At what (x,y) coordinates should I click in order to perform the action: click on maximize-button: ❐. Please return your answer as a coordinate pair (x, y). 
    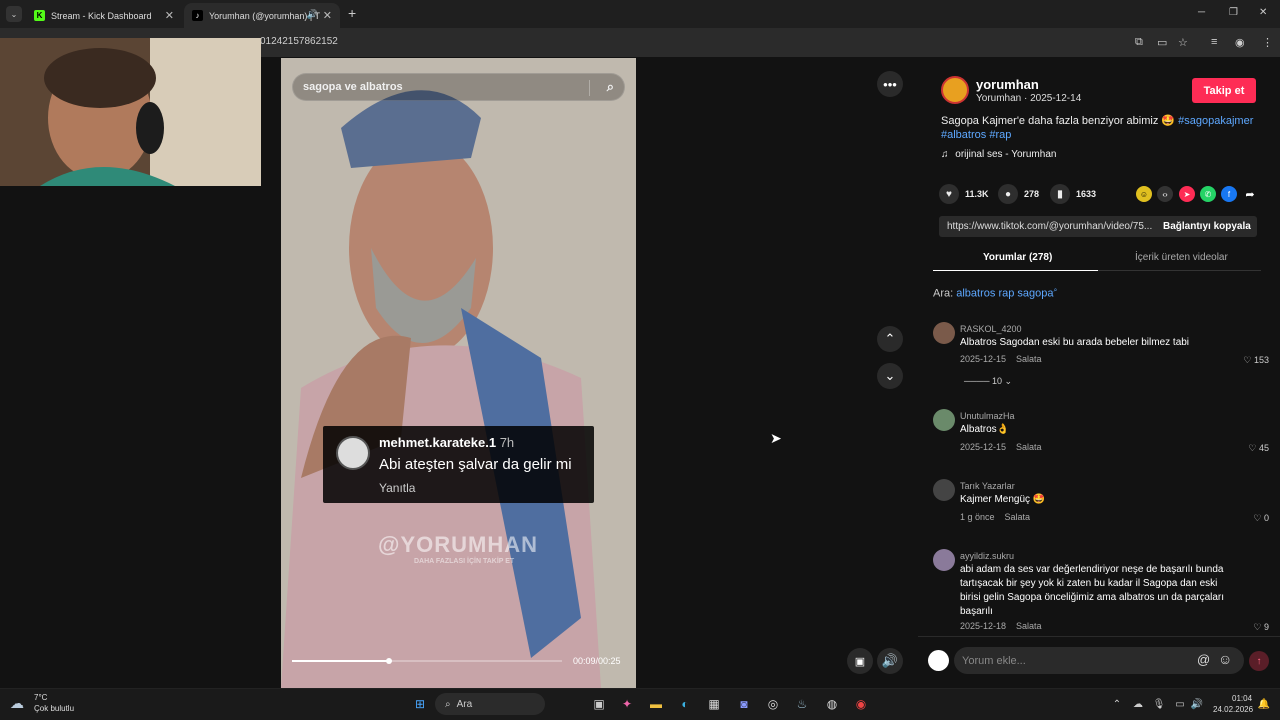
    Looking at the image, I should click on (1233, 12).